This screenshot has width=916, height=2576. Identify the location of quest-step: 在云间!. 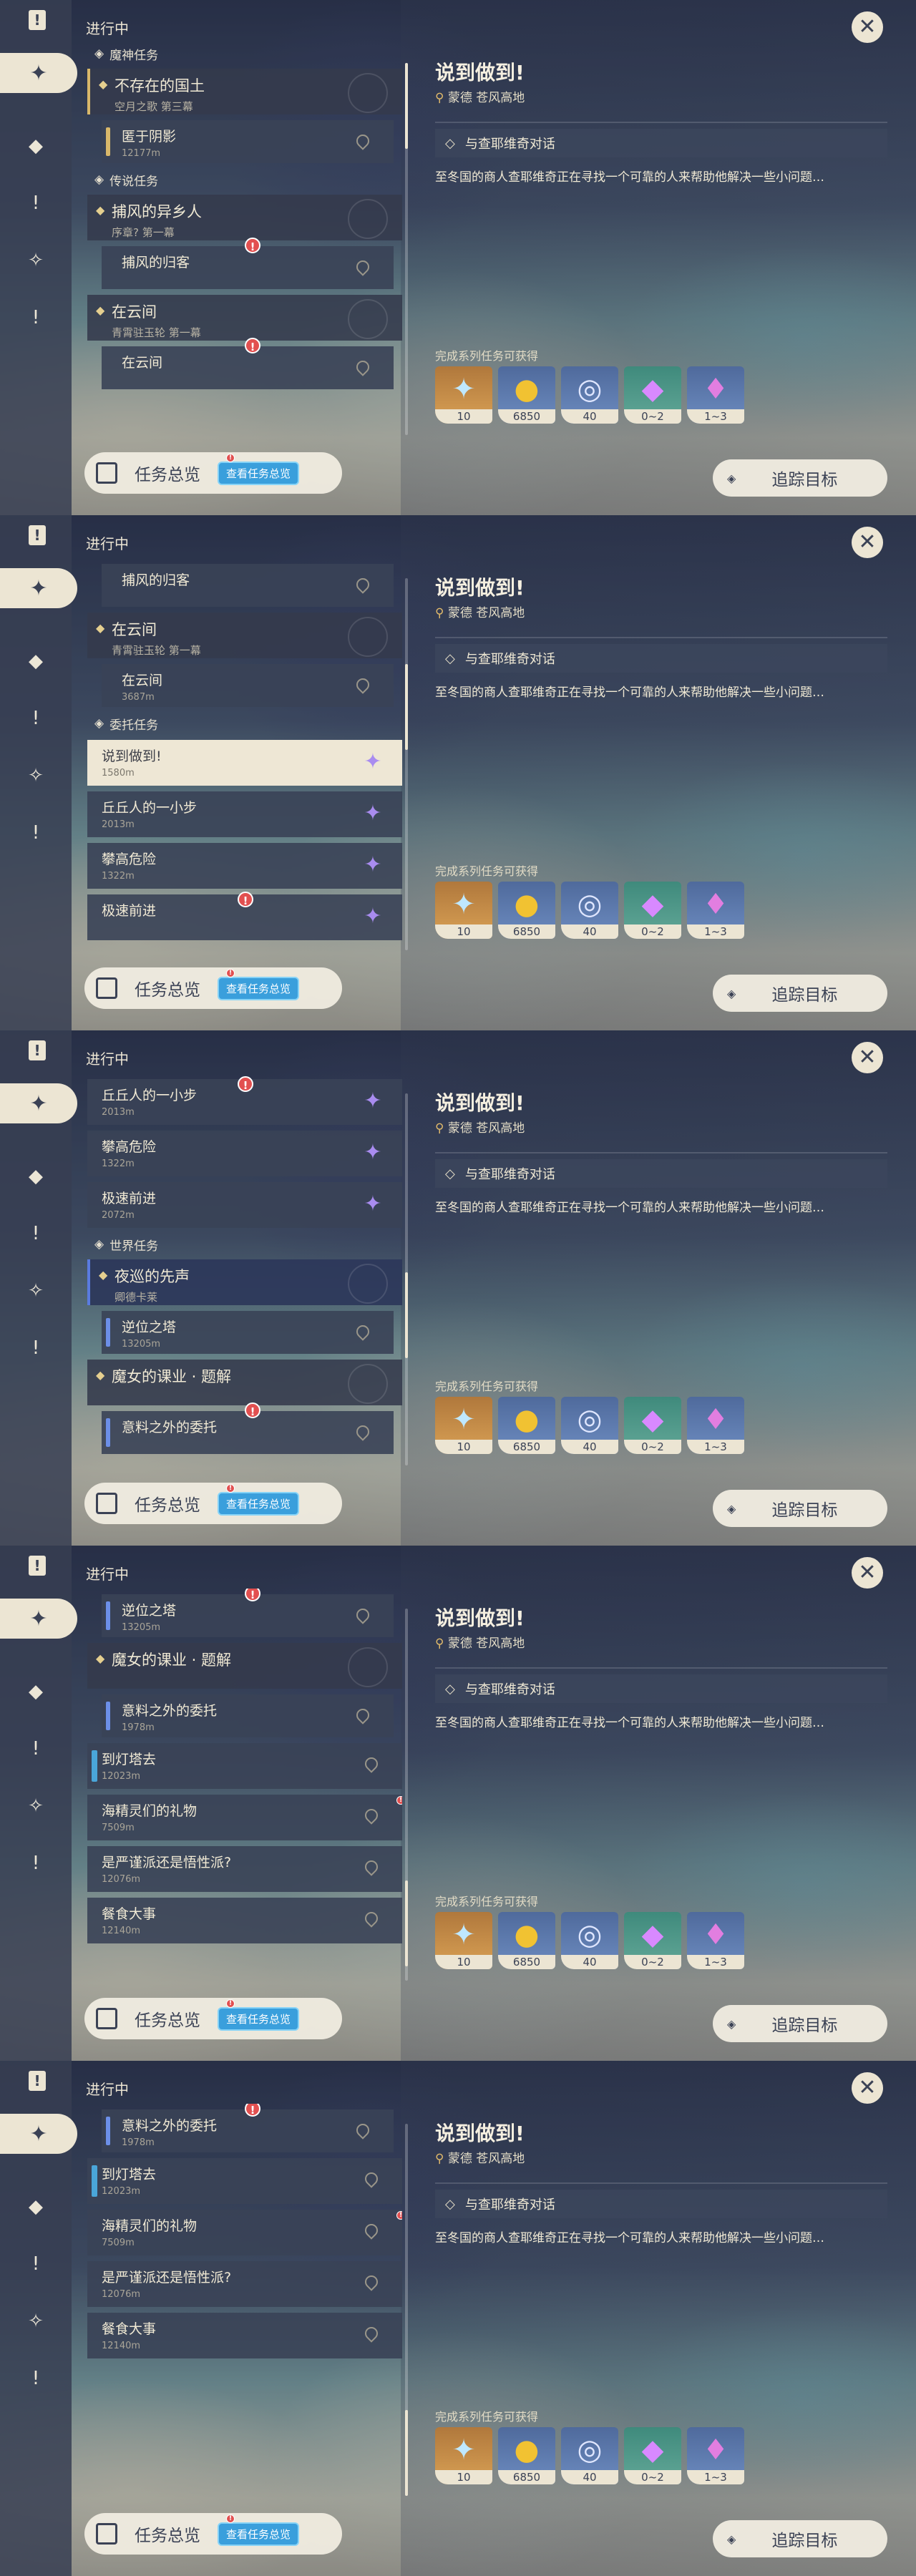
(248, 363).